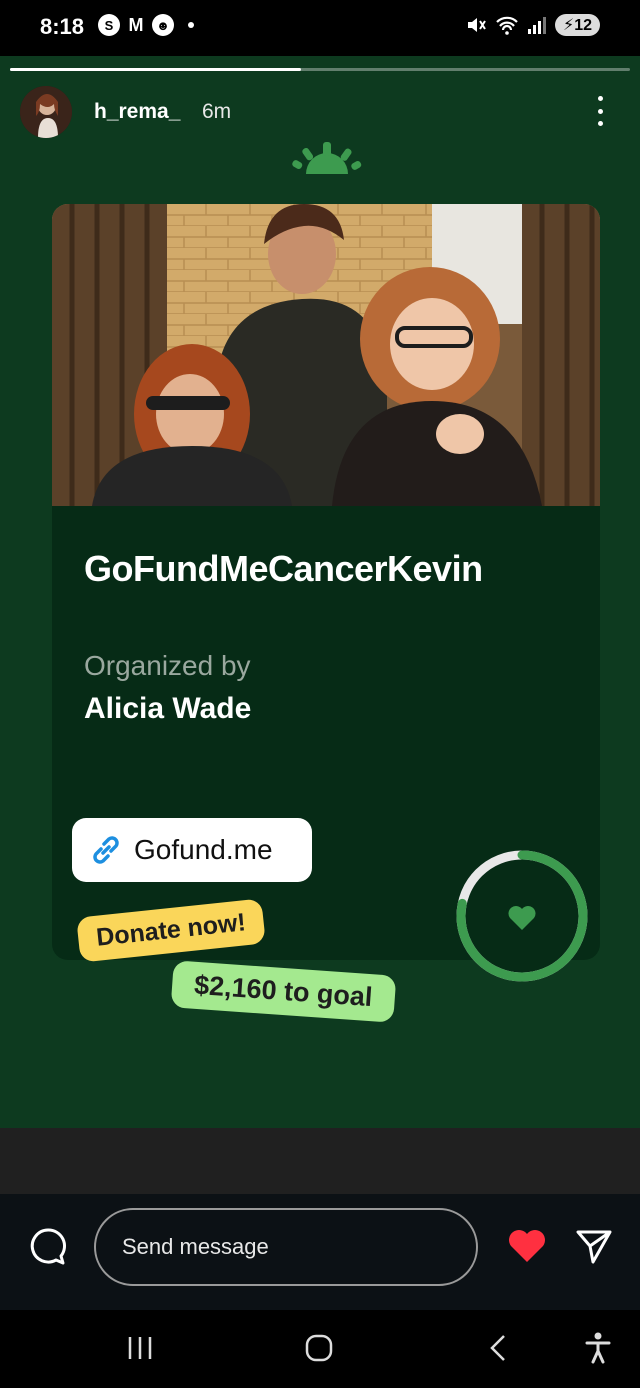 The image size is (640, 1388). What do you see at coordinates (498, 1348) in the screenshot?
I see `back-icon` at bounding box center [498, 1348].